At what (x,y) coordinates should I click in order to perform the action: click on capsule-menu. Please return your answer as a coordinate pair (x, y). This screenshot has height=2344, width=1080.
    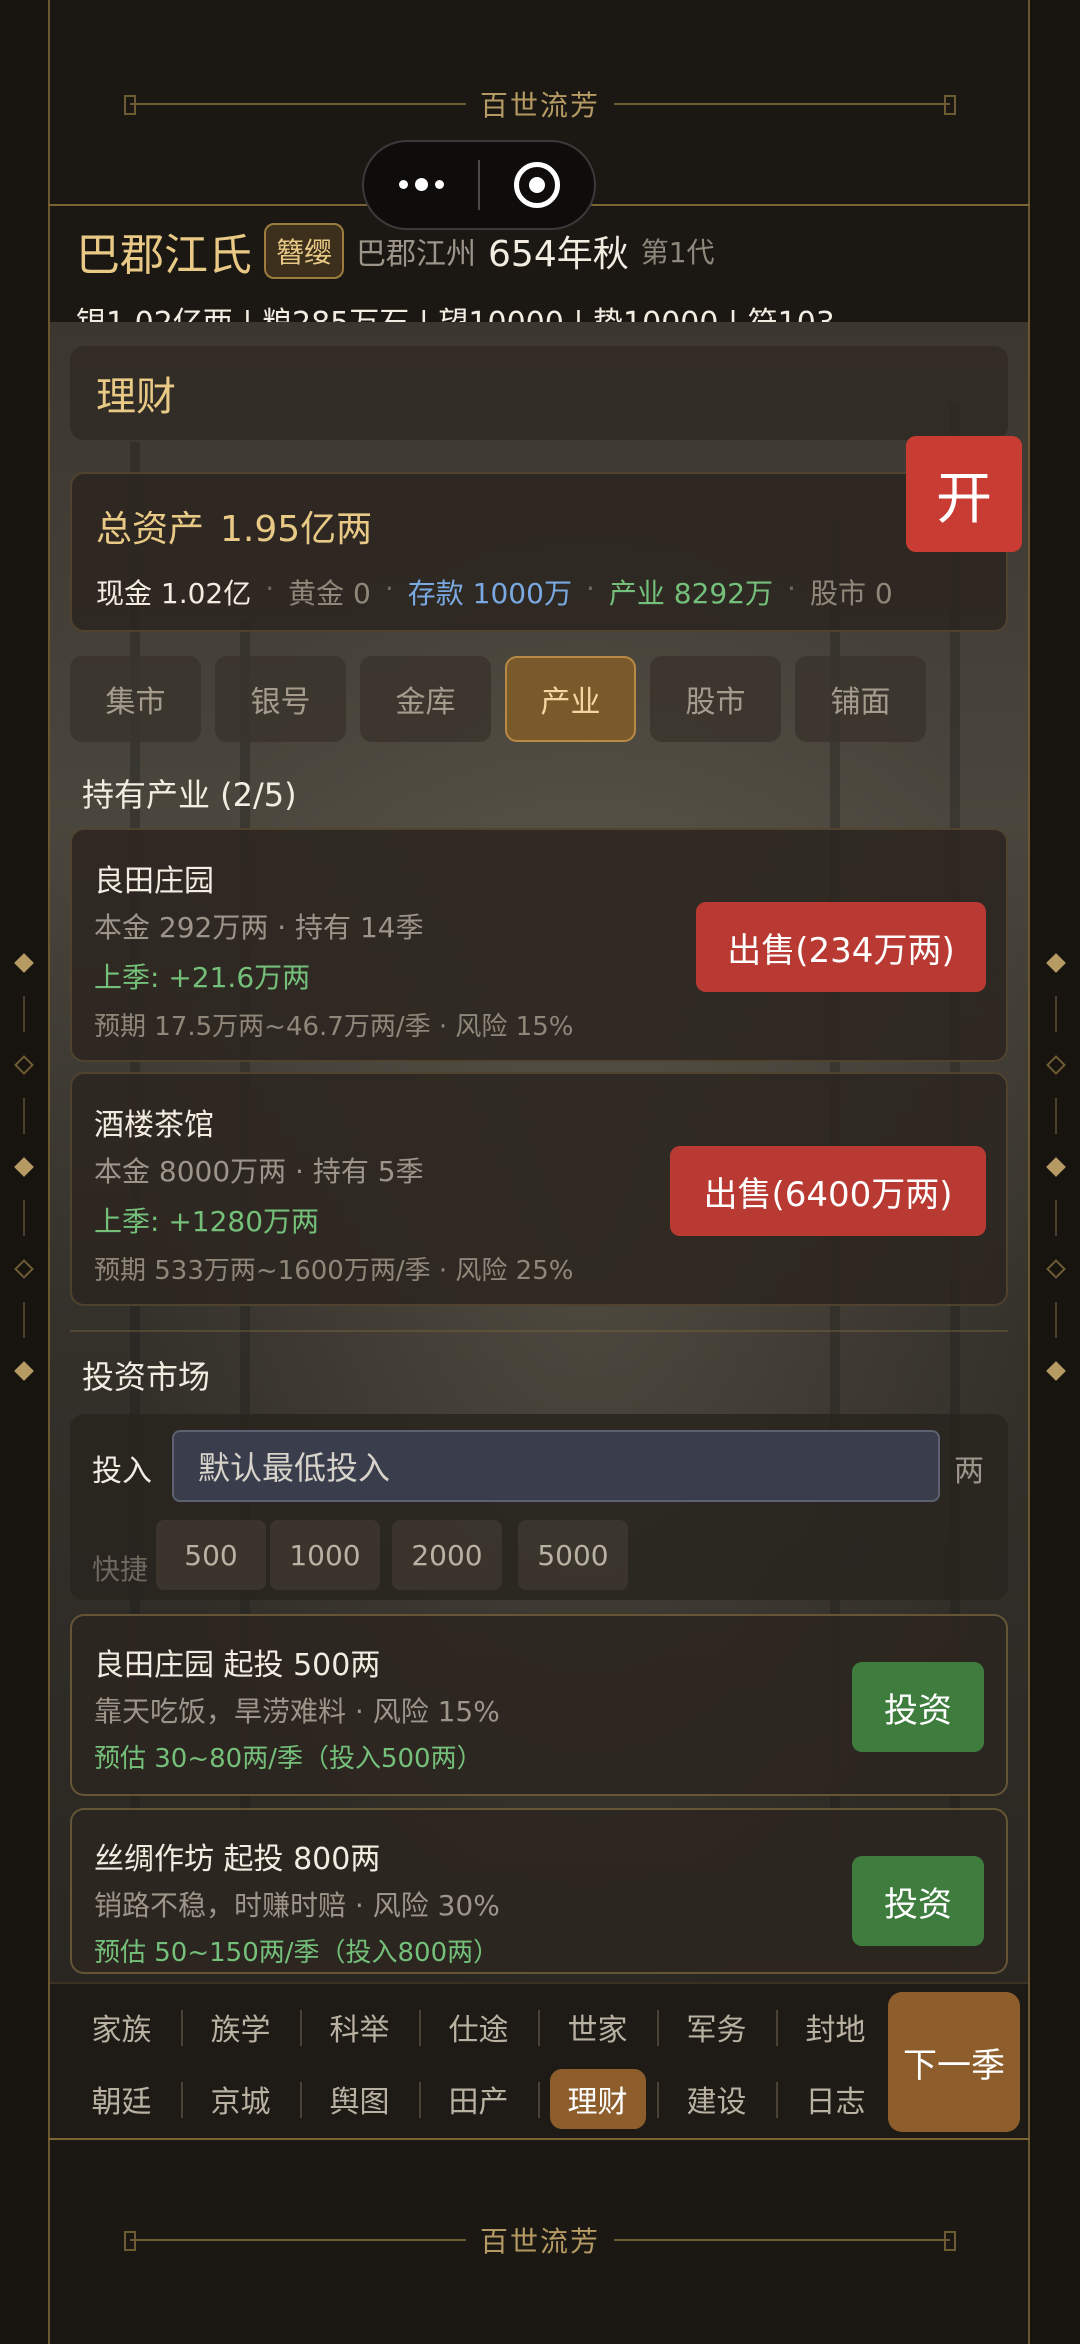
    Looking at the image, I should click on (479, 185).